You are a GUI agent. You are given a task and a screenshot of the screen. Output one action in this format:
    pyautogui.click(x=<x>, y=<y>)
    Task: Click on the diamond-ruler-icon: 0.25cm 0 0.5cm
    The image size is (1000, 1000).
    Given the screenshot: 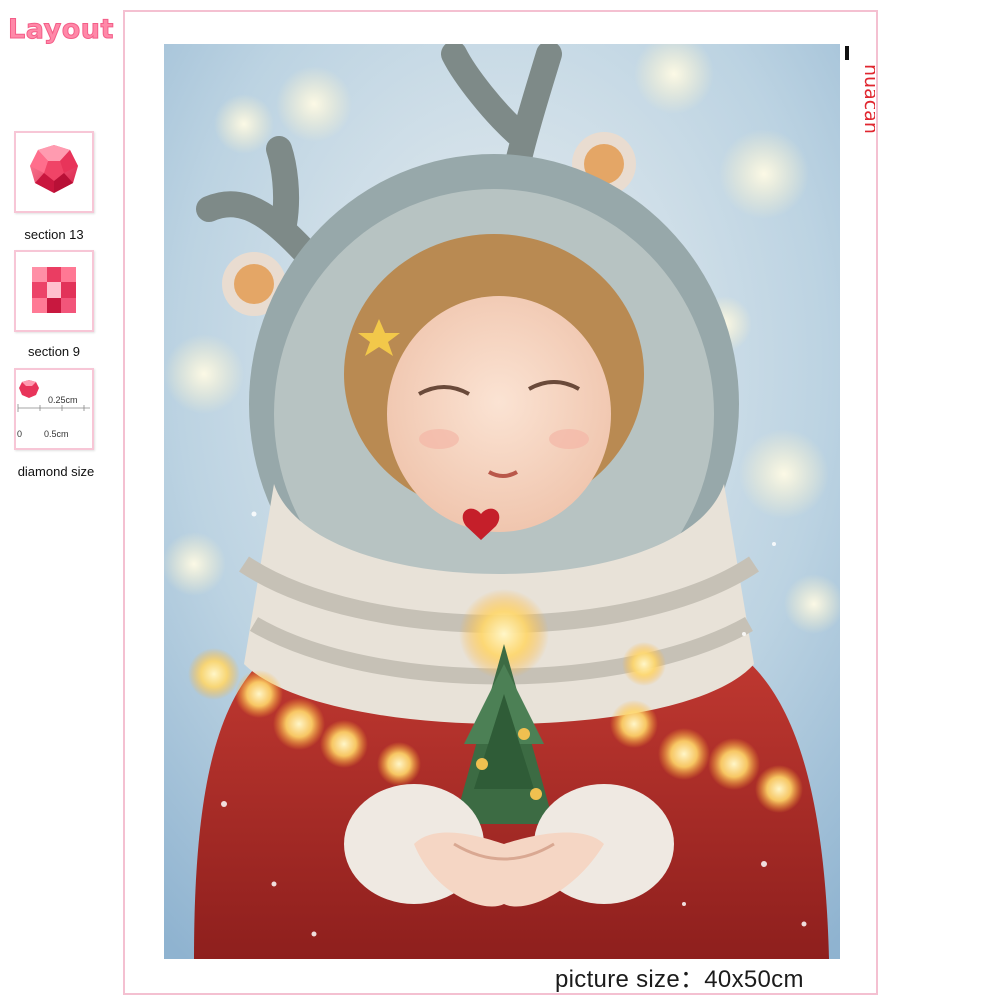 What is the action you would take?
    pyautogui.click(x=53, y=409)
    